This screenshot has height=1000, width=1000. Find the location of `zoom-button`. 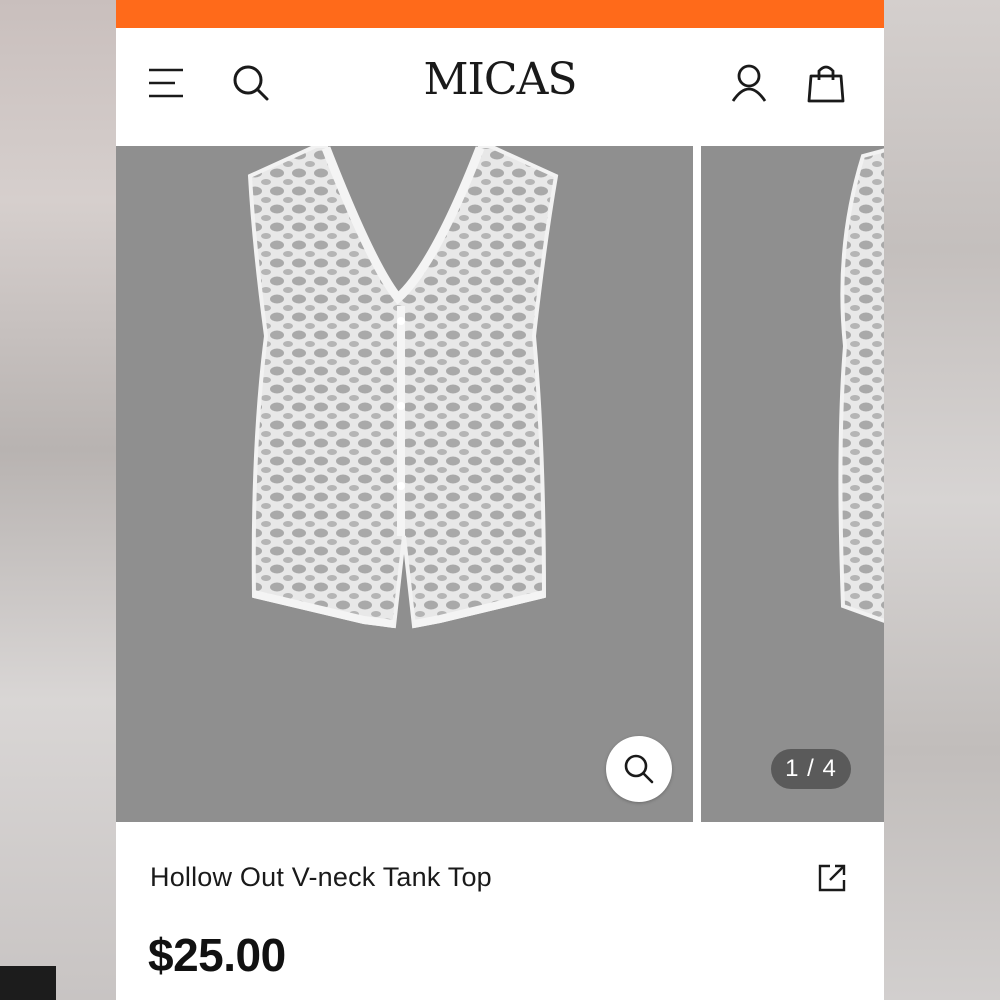

zoom-button is located at coordinates (639, 769).